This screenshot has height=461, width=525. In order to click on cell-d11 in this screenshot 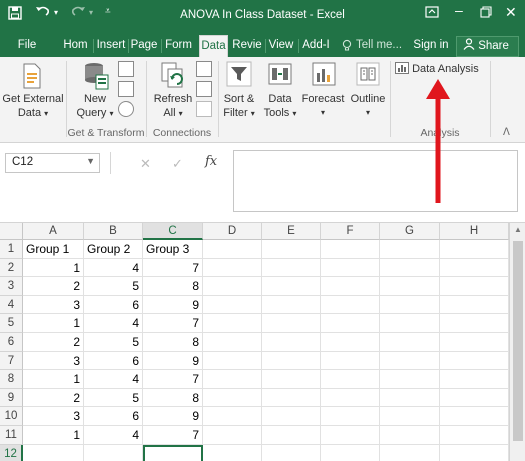, I will do `click(232, 435)`.